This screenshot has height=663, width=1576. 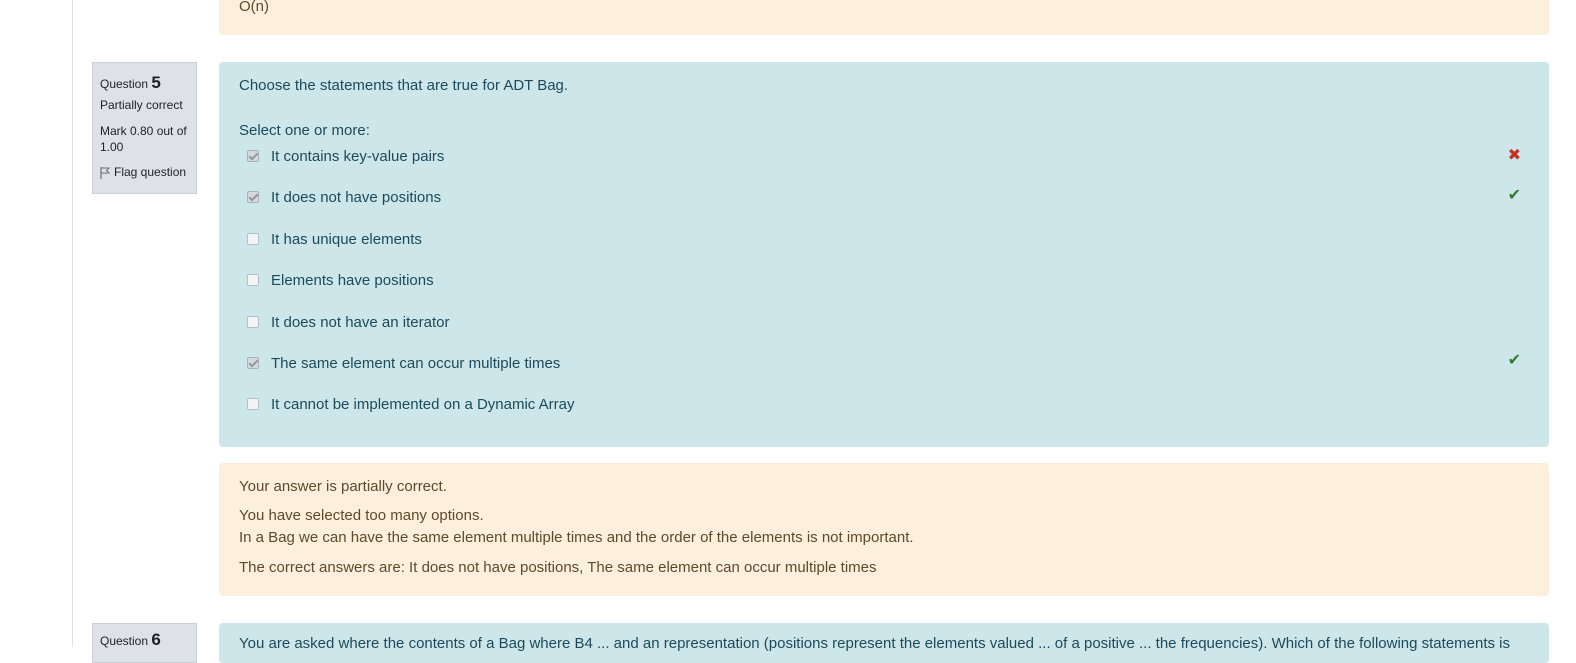 I want to click on answer-option: It has unique elements, so click(x=334, y=239).